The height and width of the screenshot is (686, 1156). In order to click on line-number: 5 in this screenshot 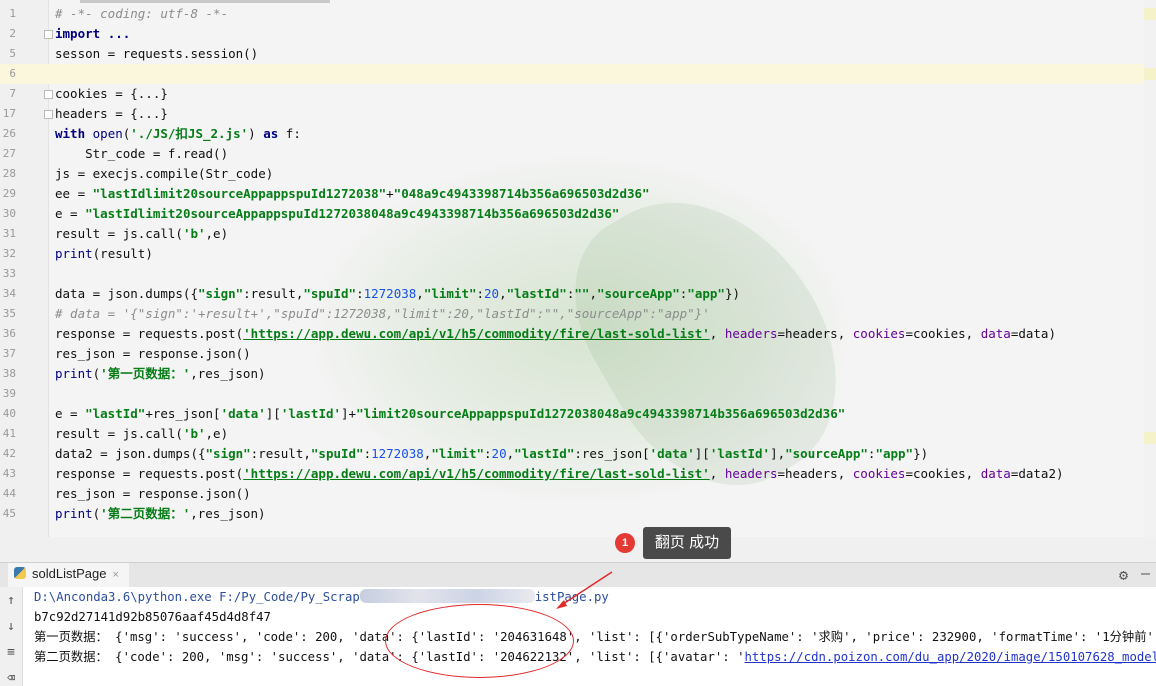, I will do `click(12, 53)`.